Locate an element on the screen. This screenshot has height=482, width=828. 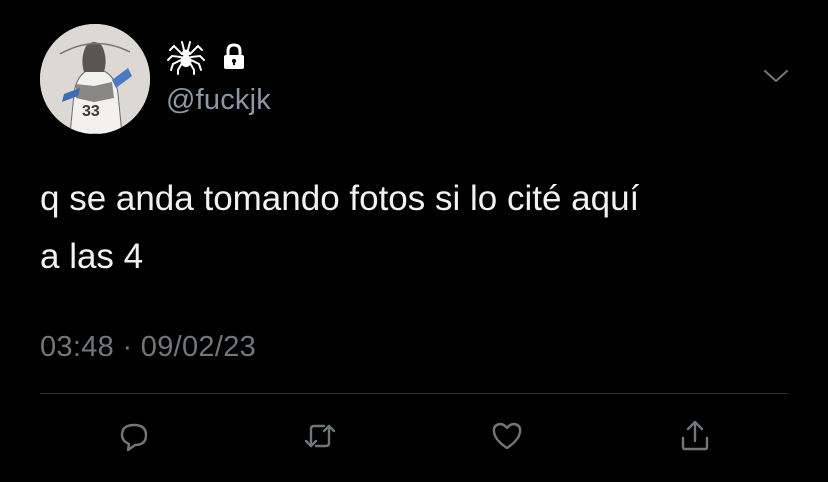
svg-text: 33 is located at coordinates (91, 111).